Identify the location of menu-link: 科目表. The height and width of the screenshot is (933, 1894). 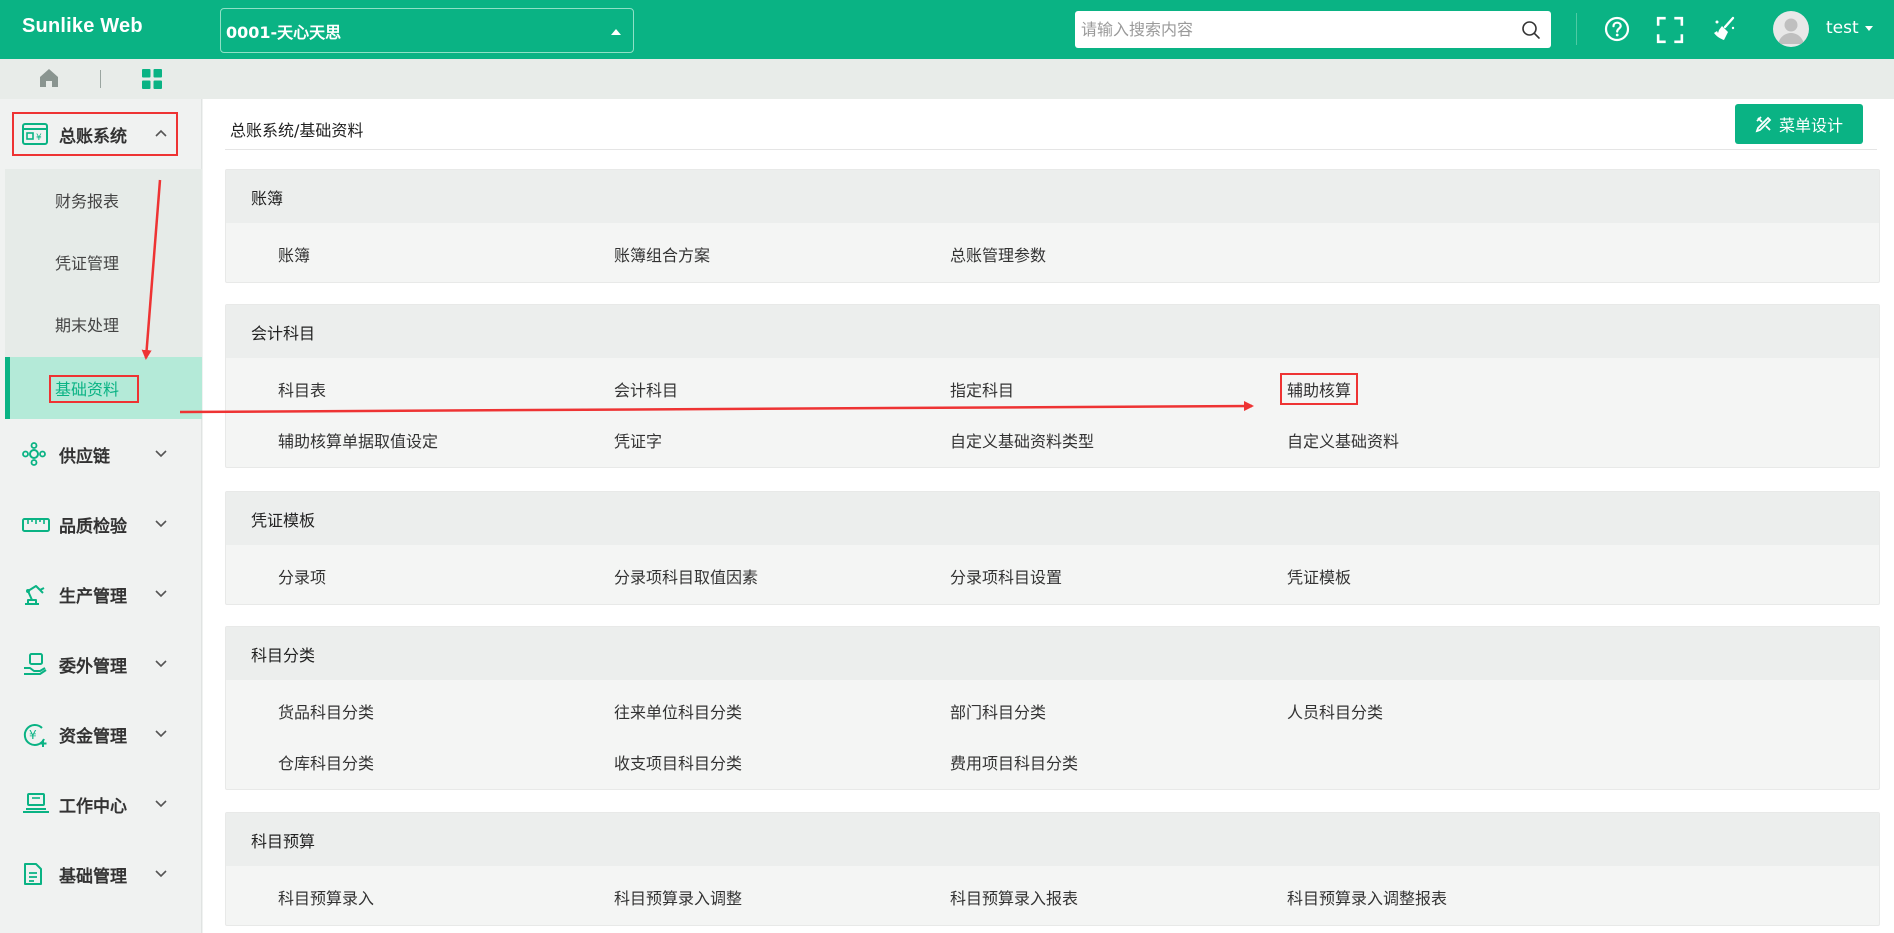
(302, 389).